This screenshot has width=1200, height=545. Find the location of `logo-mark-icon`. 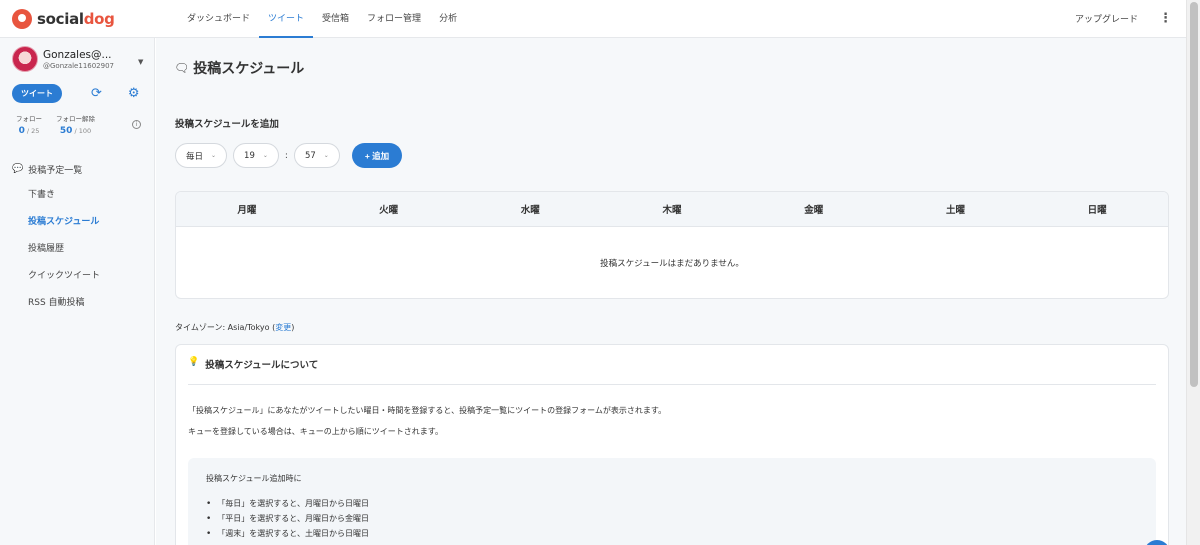

logo-mark-icon is located at coordinates (22, 18).